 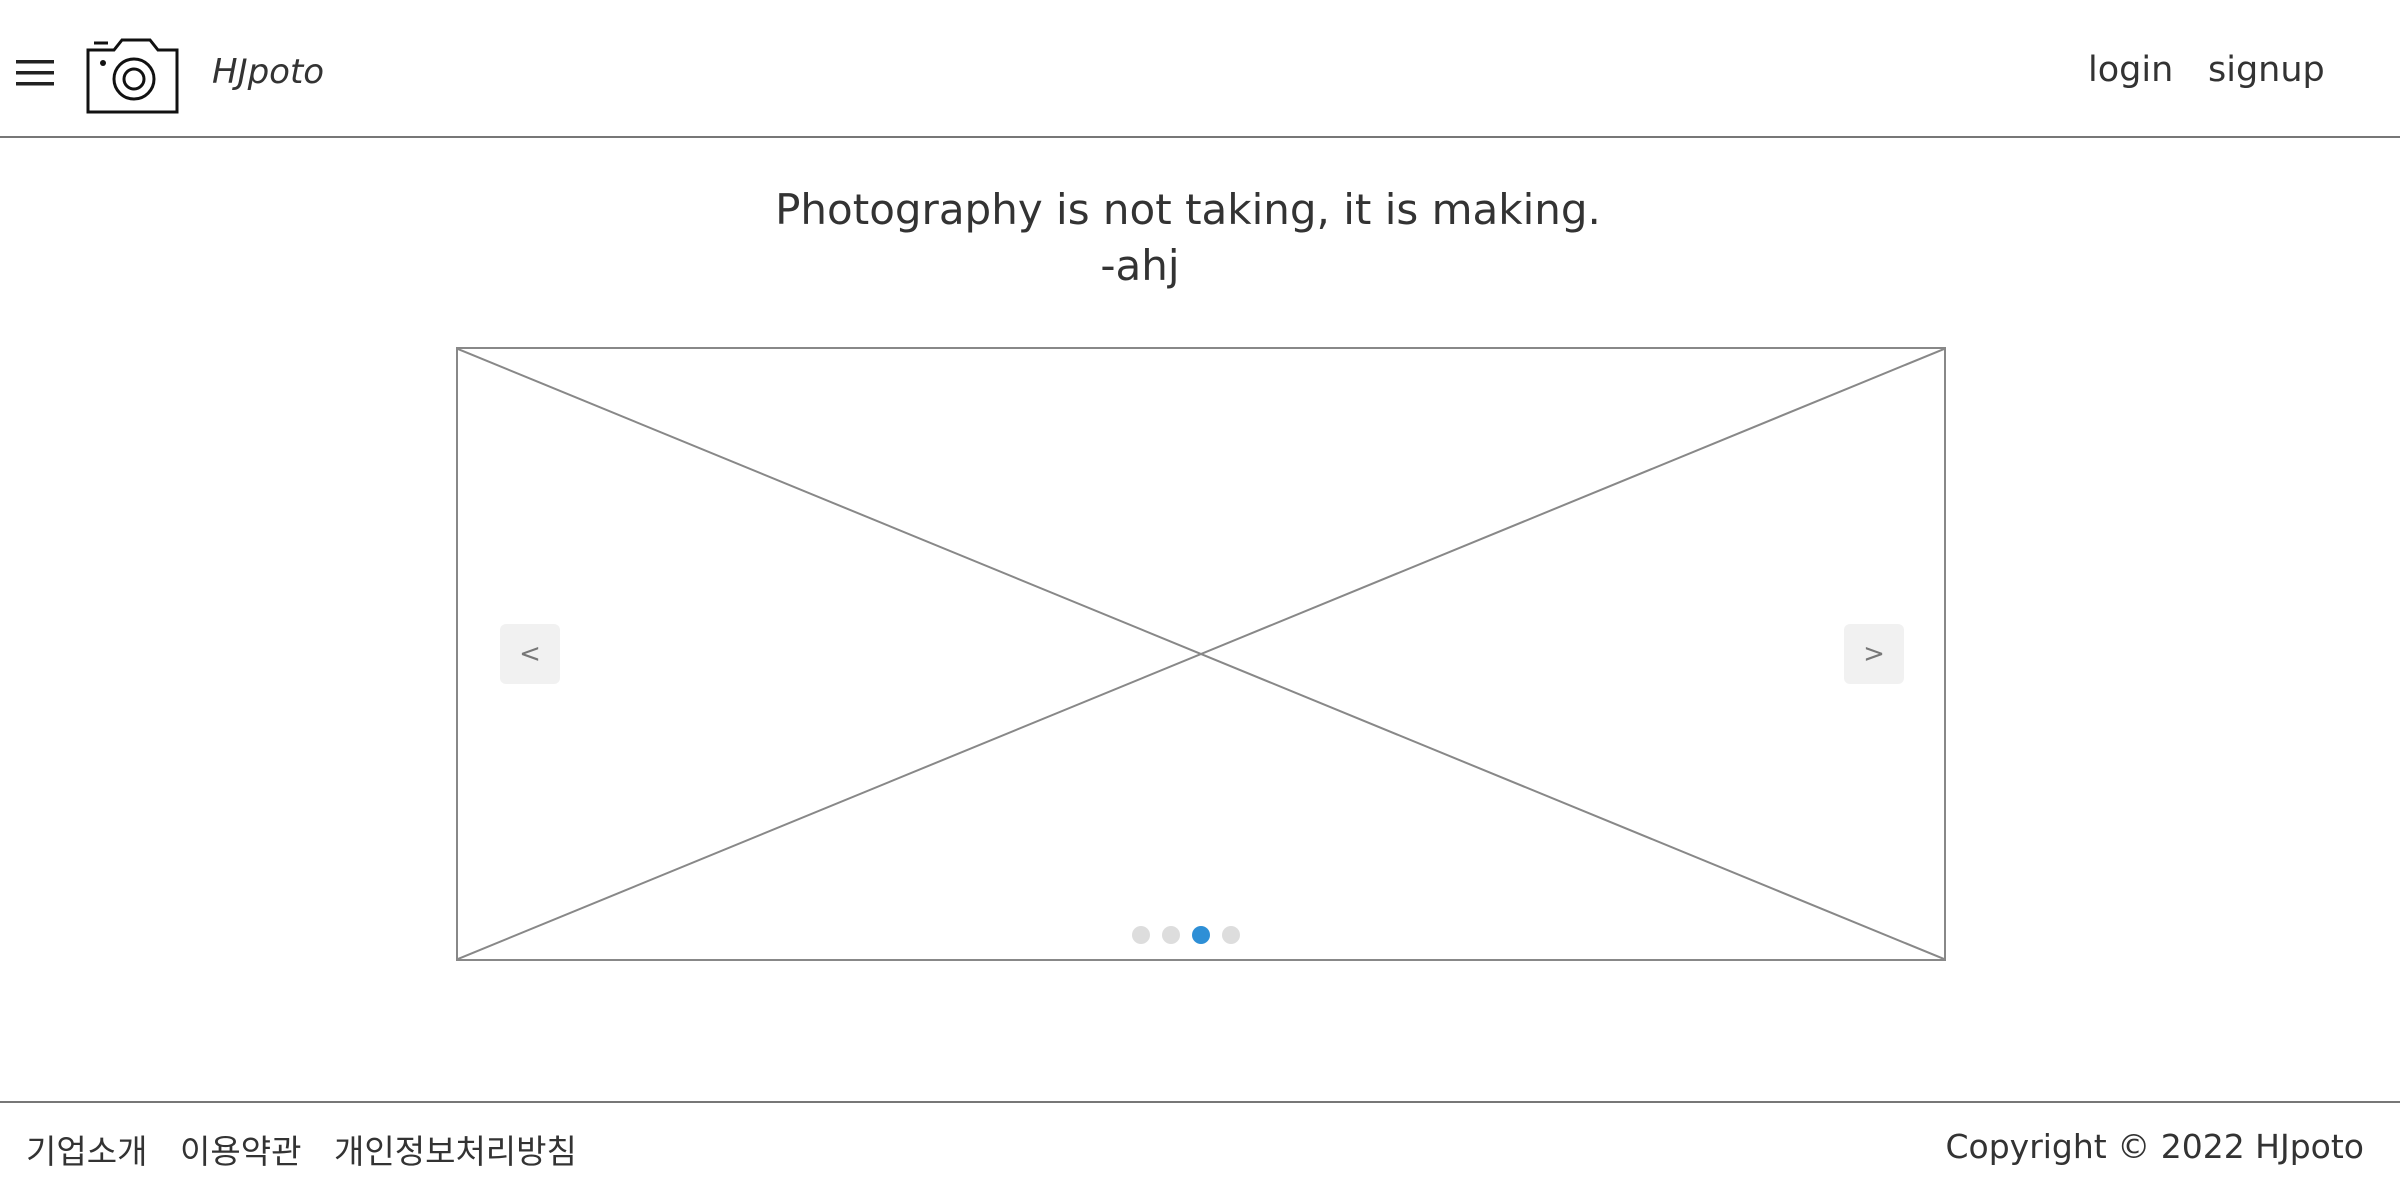 I want to click on brand-name: HJpoto, so click(x=268, y=72).